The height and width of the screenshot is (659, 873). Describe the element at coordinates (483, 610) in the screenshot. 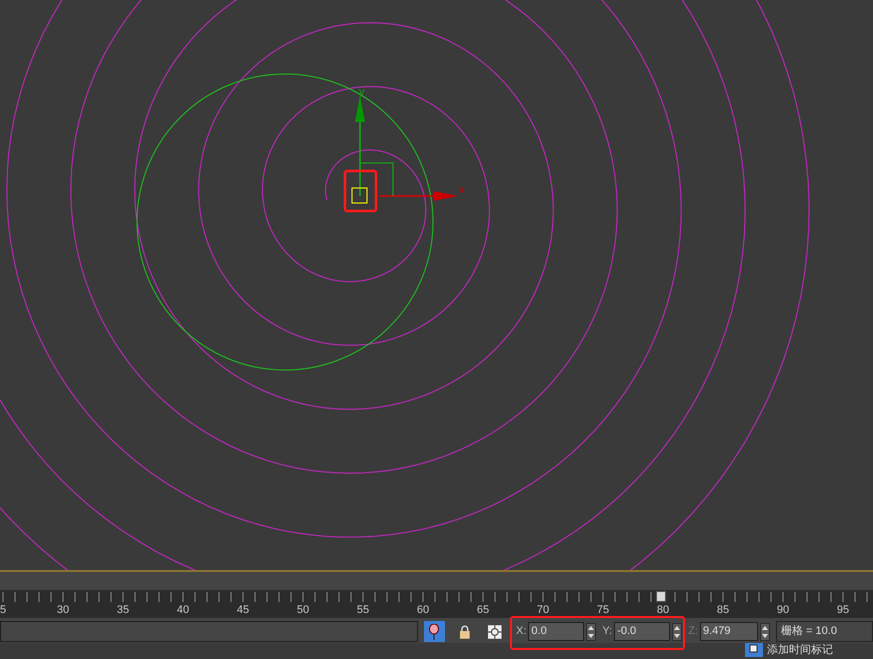

I see `frame-number: 65` at that location.